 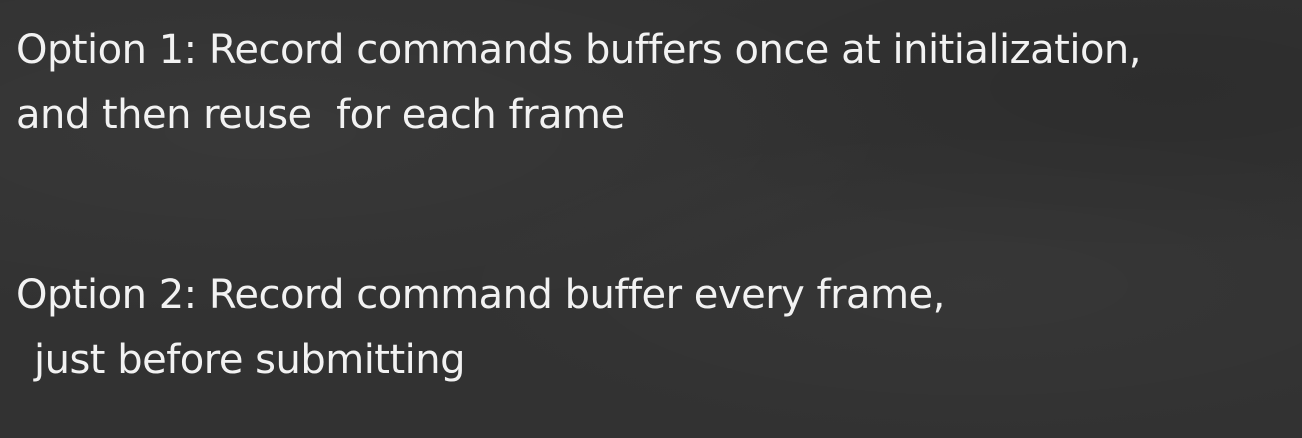 What do you see at coordinates (320, 115) in the screenshot?
I see `option-1-line-2: and then reuse for each frame` at bounding box center [320, 115].